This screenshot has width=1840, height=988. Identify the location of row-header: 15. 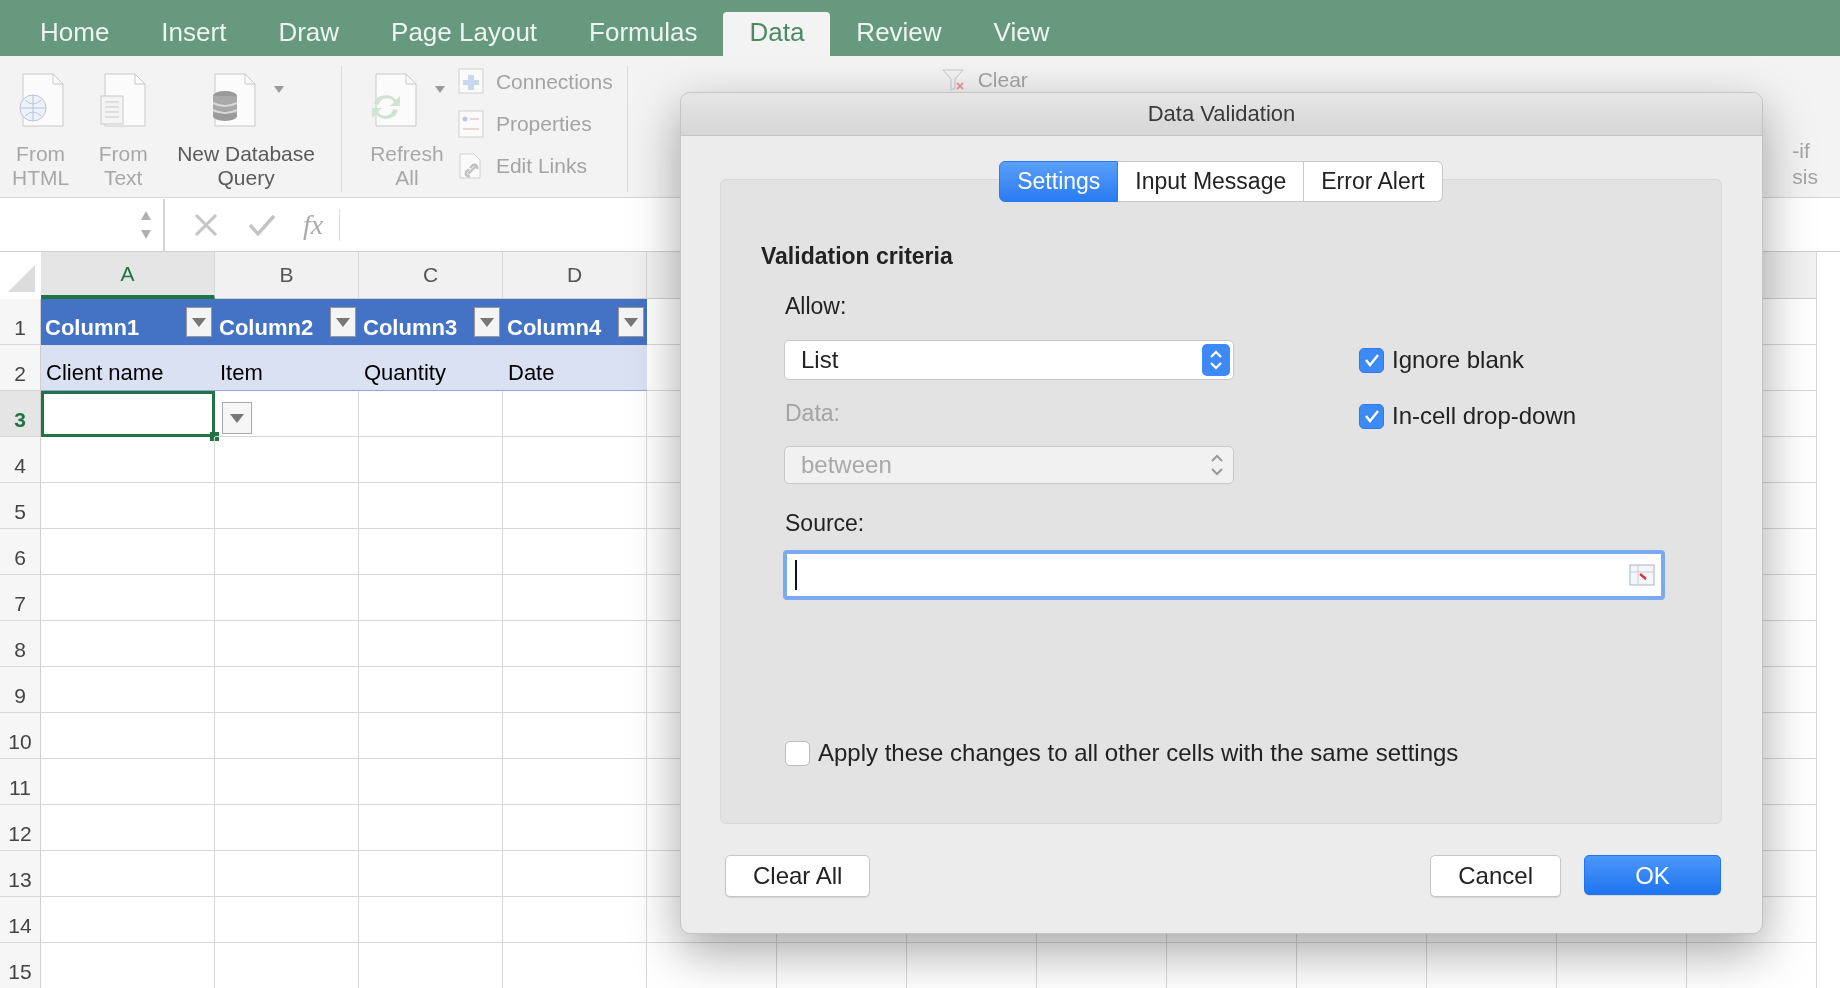
(20, 965).